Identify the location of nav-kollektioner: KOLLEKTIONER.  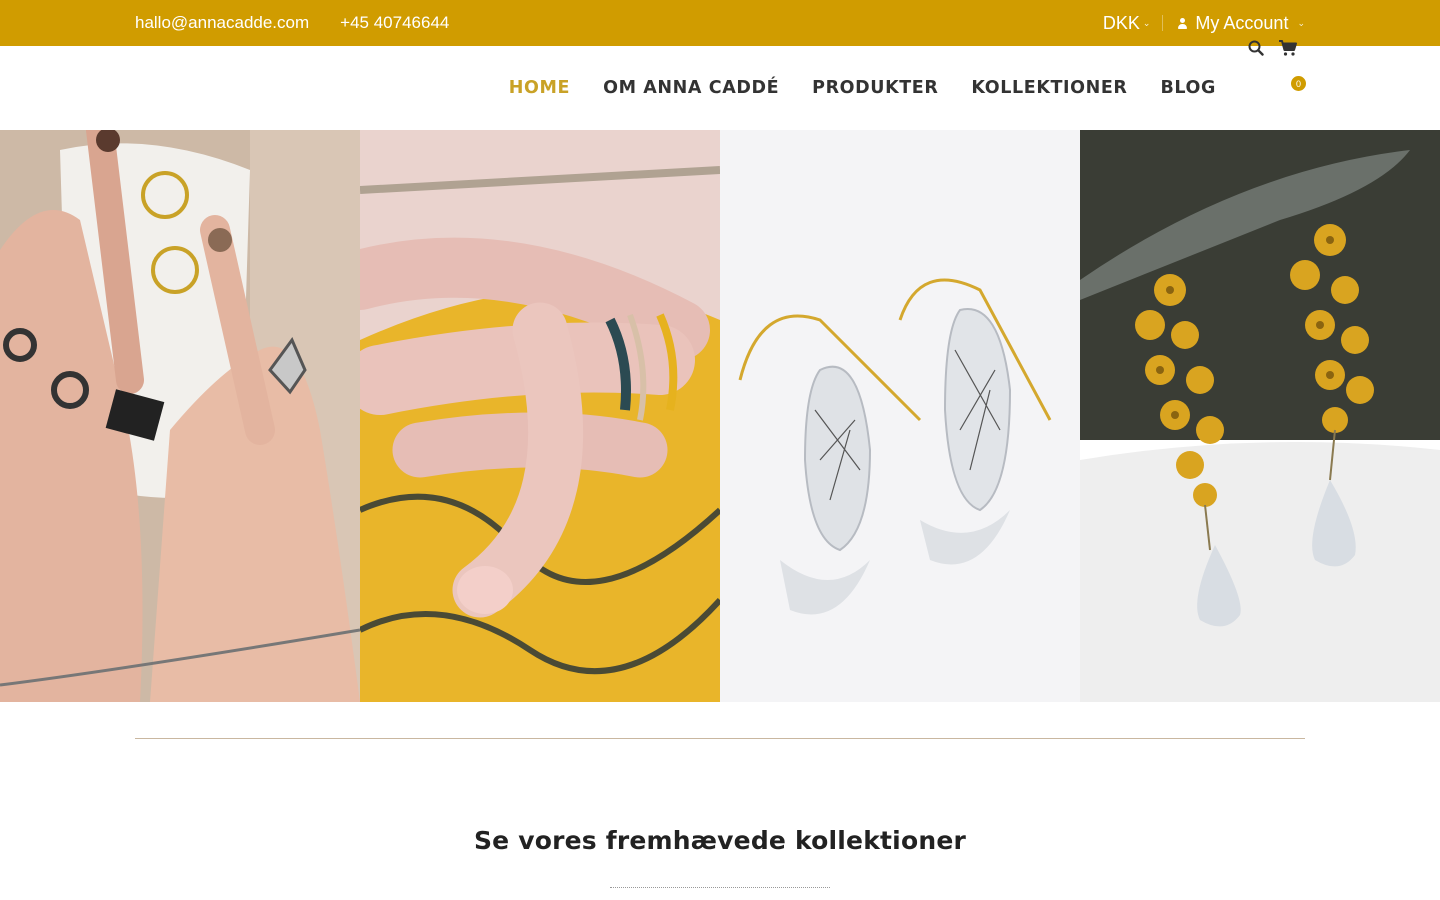
(1049, 88).